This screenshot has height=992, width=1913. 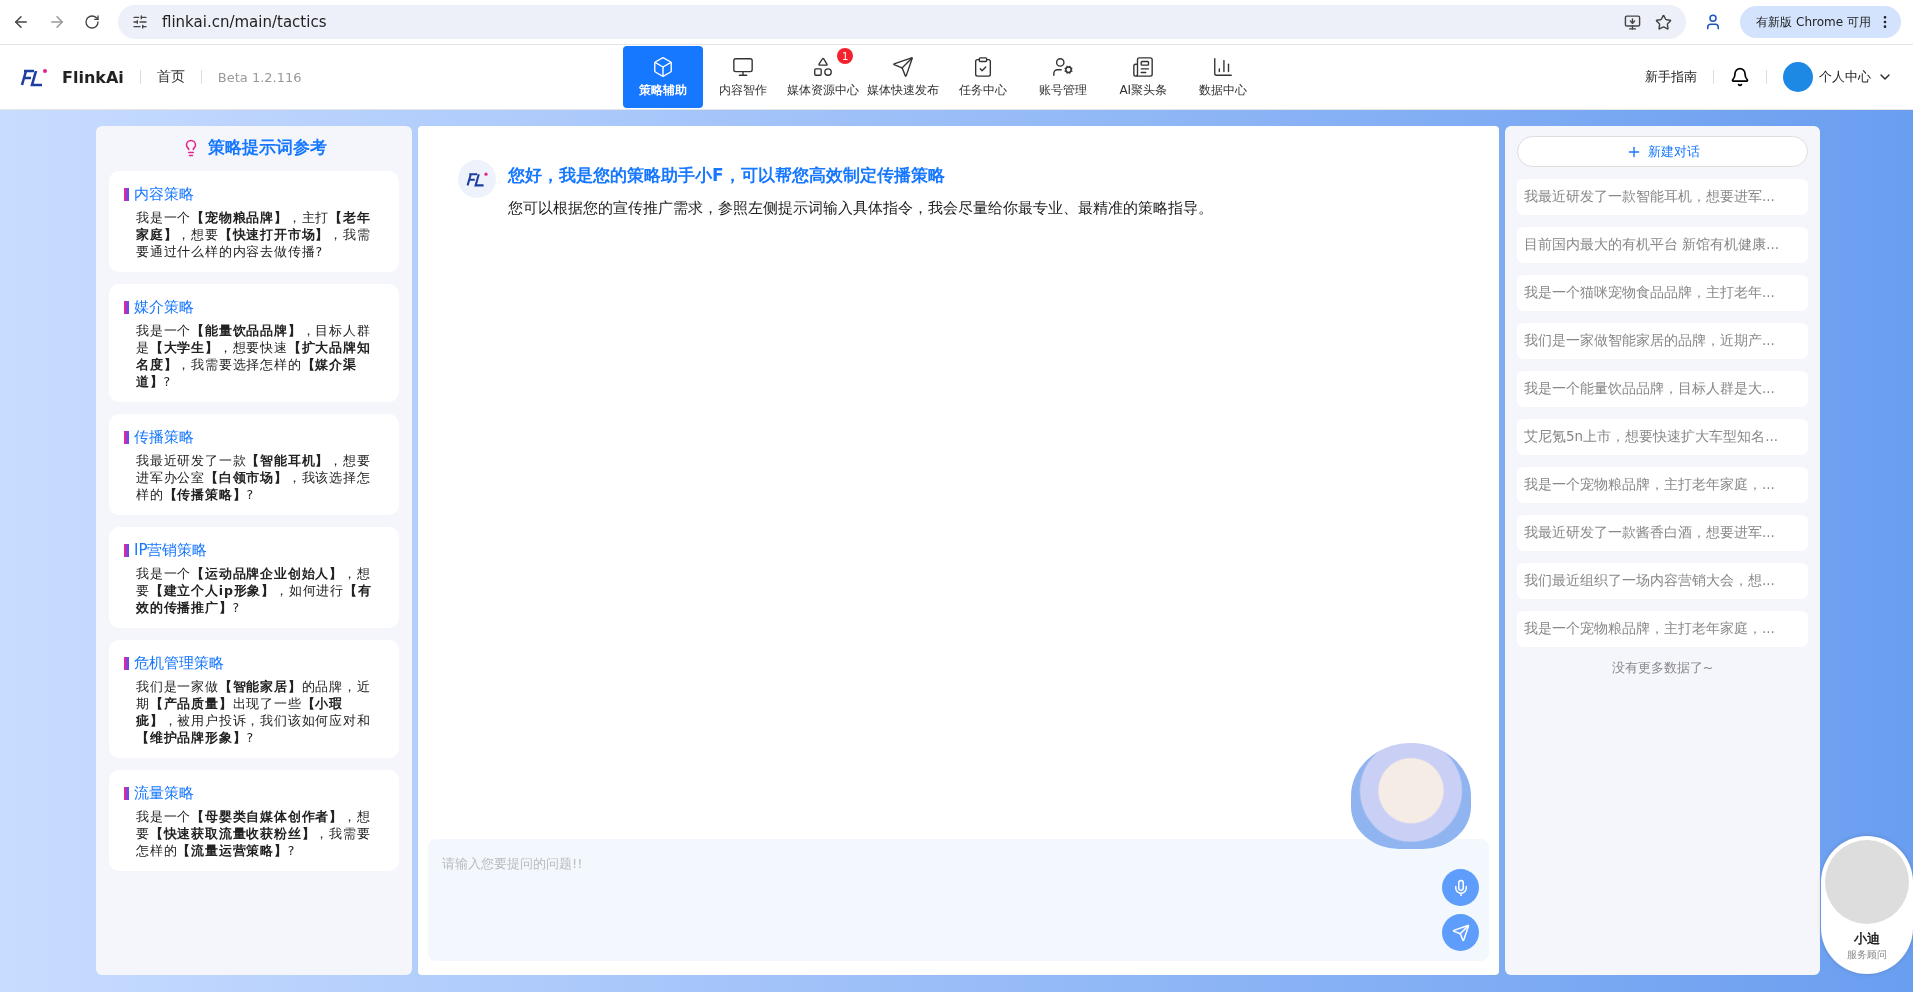 I want to click on prompt-text: 我是一个【宠物粮品牌】，主打【老年家庭】，想要【快速打开市场】，我需要通过什么样的内容去做传播?, so click(x=254, y=234).